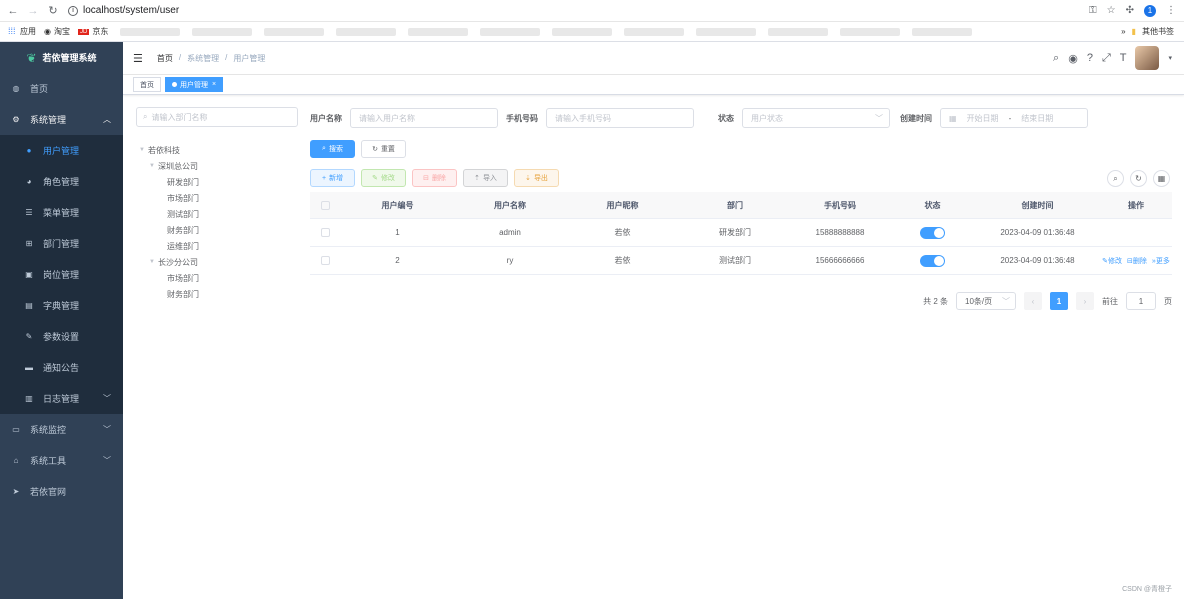 The width and height of the screenshot is (1184, 599). I want to click on cell-created: 2023-04-09 01:36:48, so click(1037, 260).